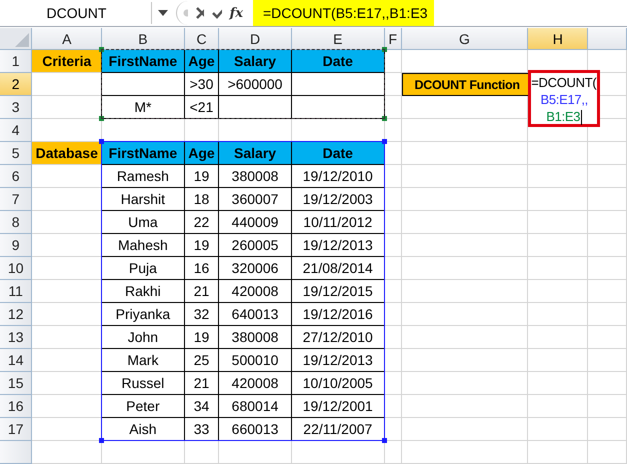 The image size is (627, 464). Describe the element at coordinates (558, 39) in the screenshot. I see `column-header: H` at that location.